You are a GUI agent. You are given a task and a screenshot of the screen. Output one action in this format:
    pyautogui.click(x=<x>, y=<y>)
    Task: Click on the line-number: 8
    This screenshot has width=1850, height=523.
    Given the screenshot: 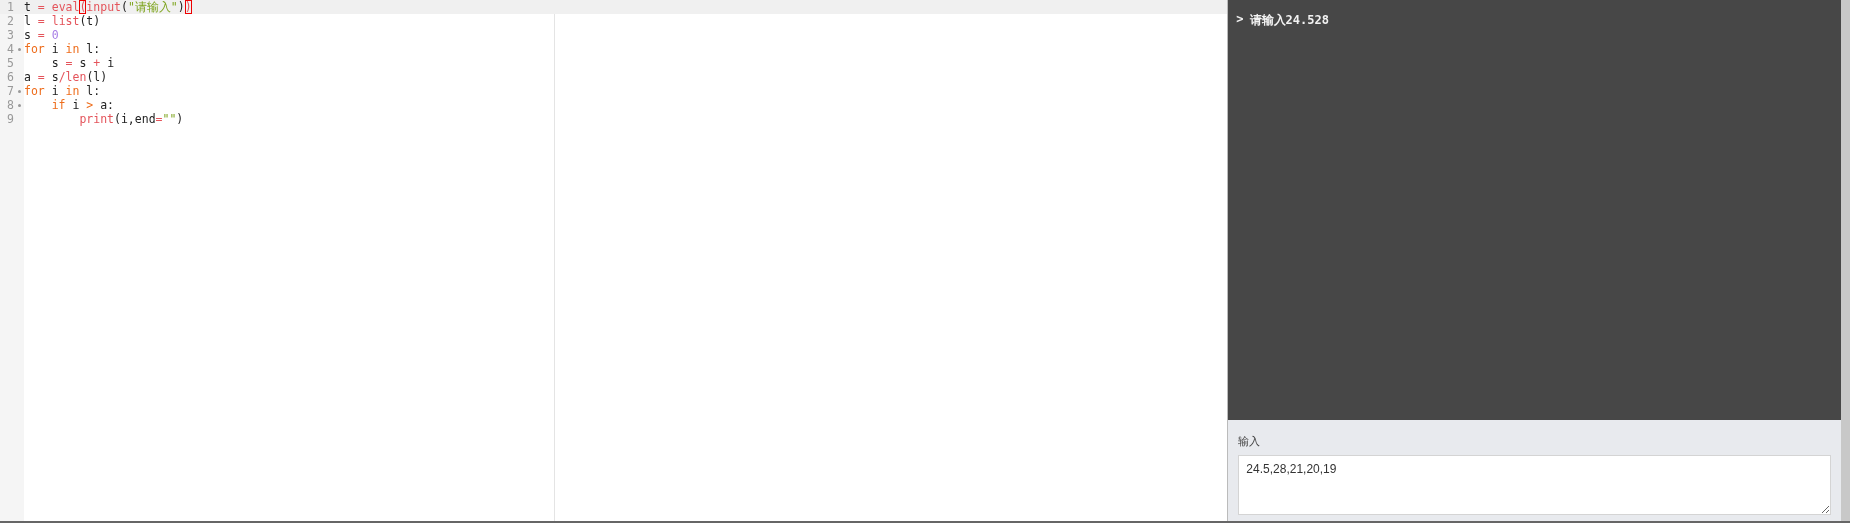 What is the action you would take?
    pyautogui.click(x=10, y=105)
    